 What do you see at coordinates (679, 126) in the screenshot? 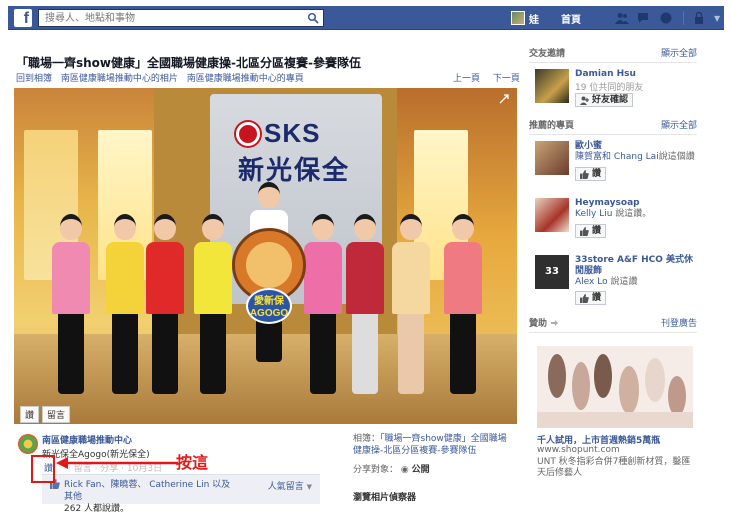
I see `recommended-pages-see-all: 顯示全部` at bounding box center [679, 126].